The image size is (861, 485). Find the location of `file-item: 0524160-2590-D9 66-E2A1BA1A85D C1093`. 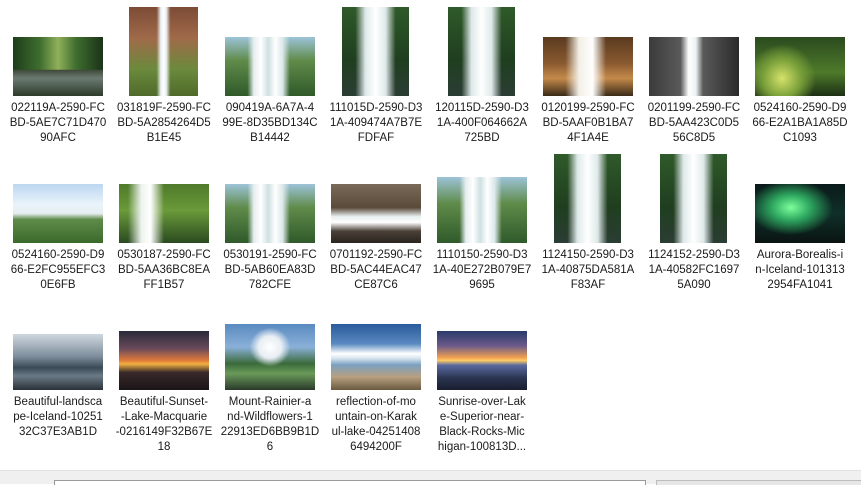

file-item: 0524160-2590-D9 66-E2A1BA1A85D C1093 is located at coordinates (800, 82).